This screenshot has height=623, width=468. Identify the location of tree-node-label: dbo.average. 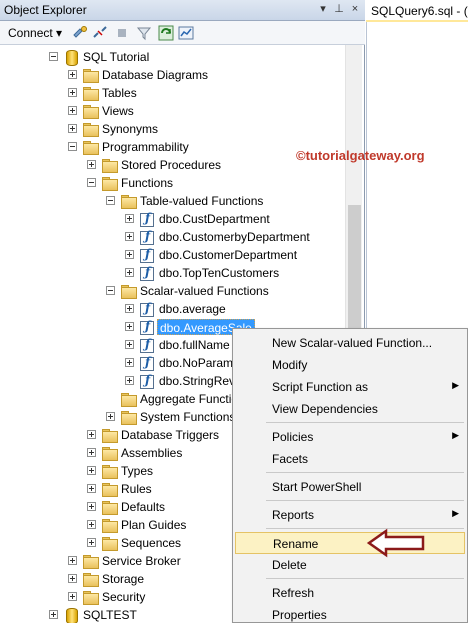
(192, 309).